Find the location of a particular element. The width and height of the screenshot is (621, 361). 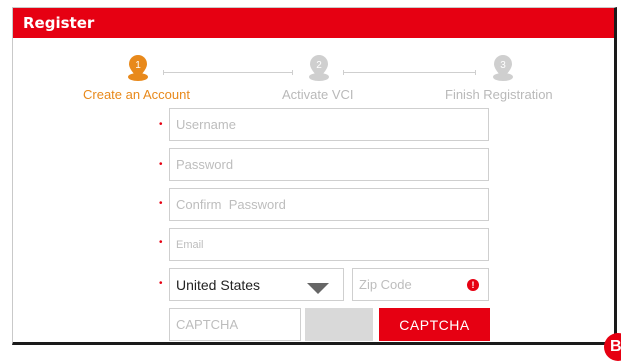

captcha-image is located at coordinates (339, 324).